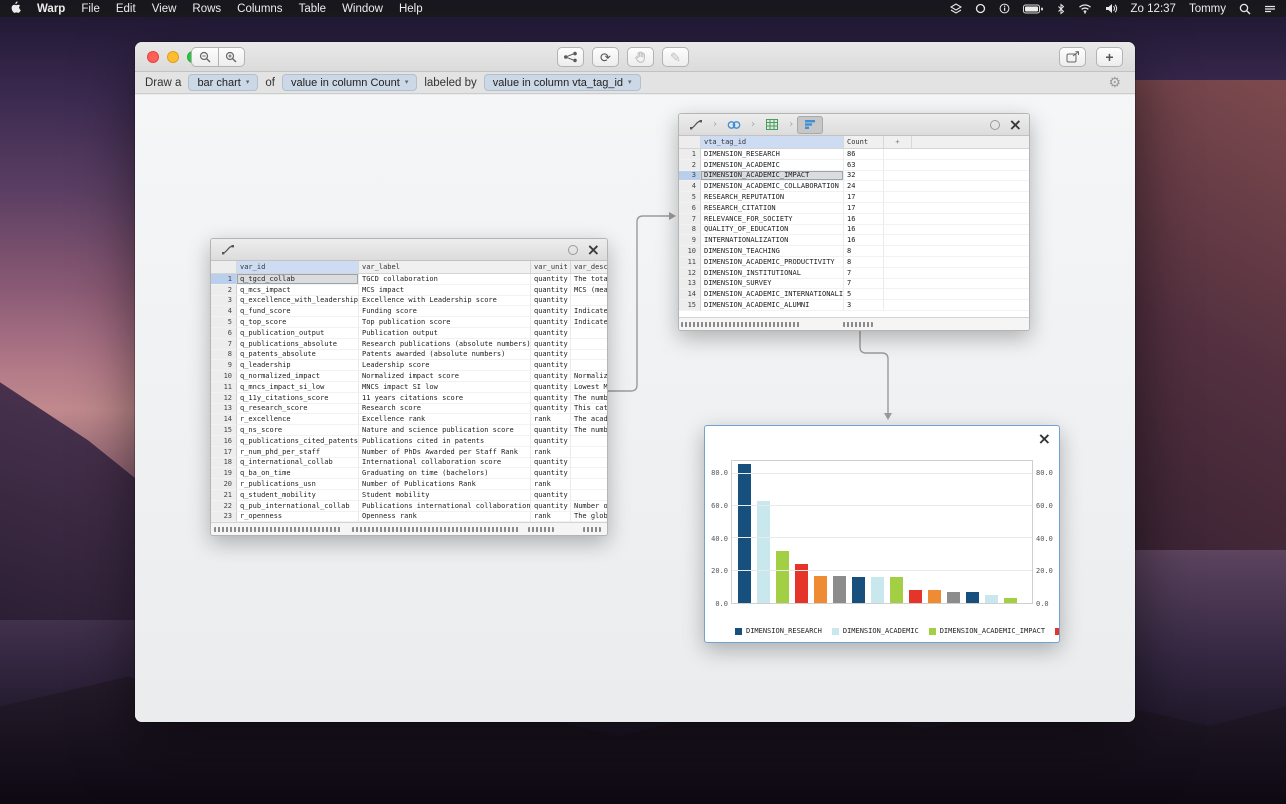  Describe the element at coordinates (298, 312) in the screenshot. I see `cell-var_id: q_fund_score` at that location.